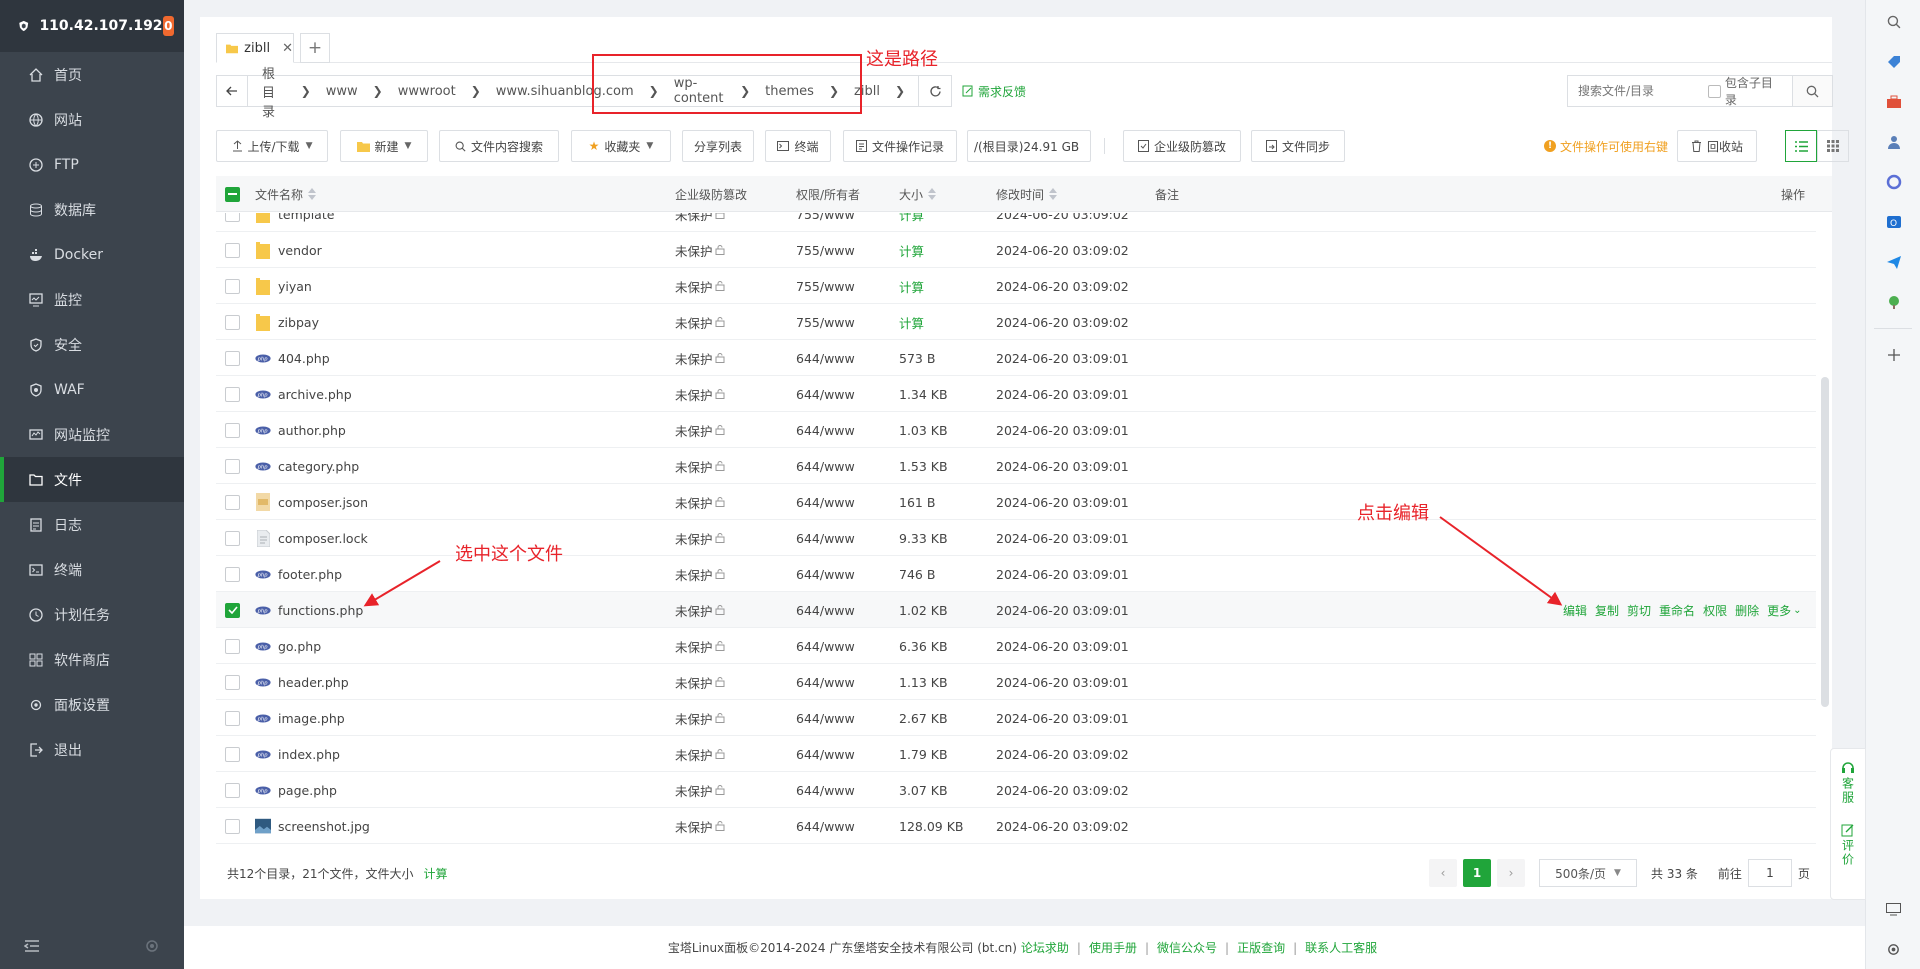  I want to click on breadcrumb-item: wwwroot ❯, so click(445, 91).